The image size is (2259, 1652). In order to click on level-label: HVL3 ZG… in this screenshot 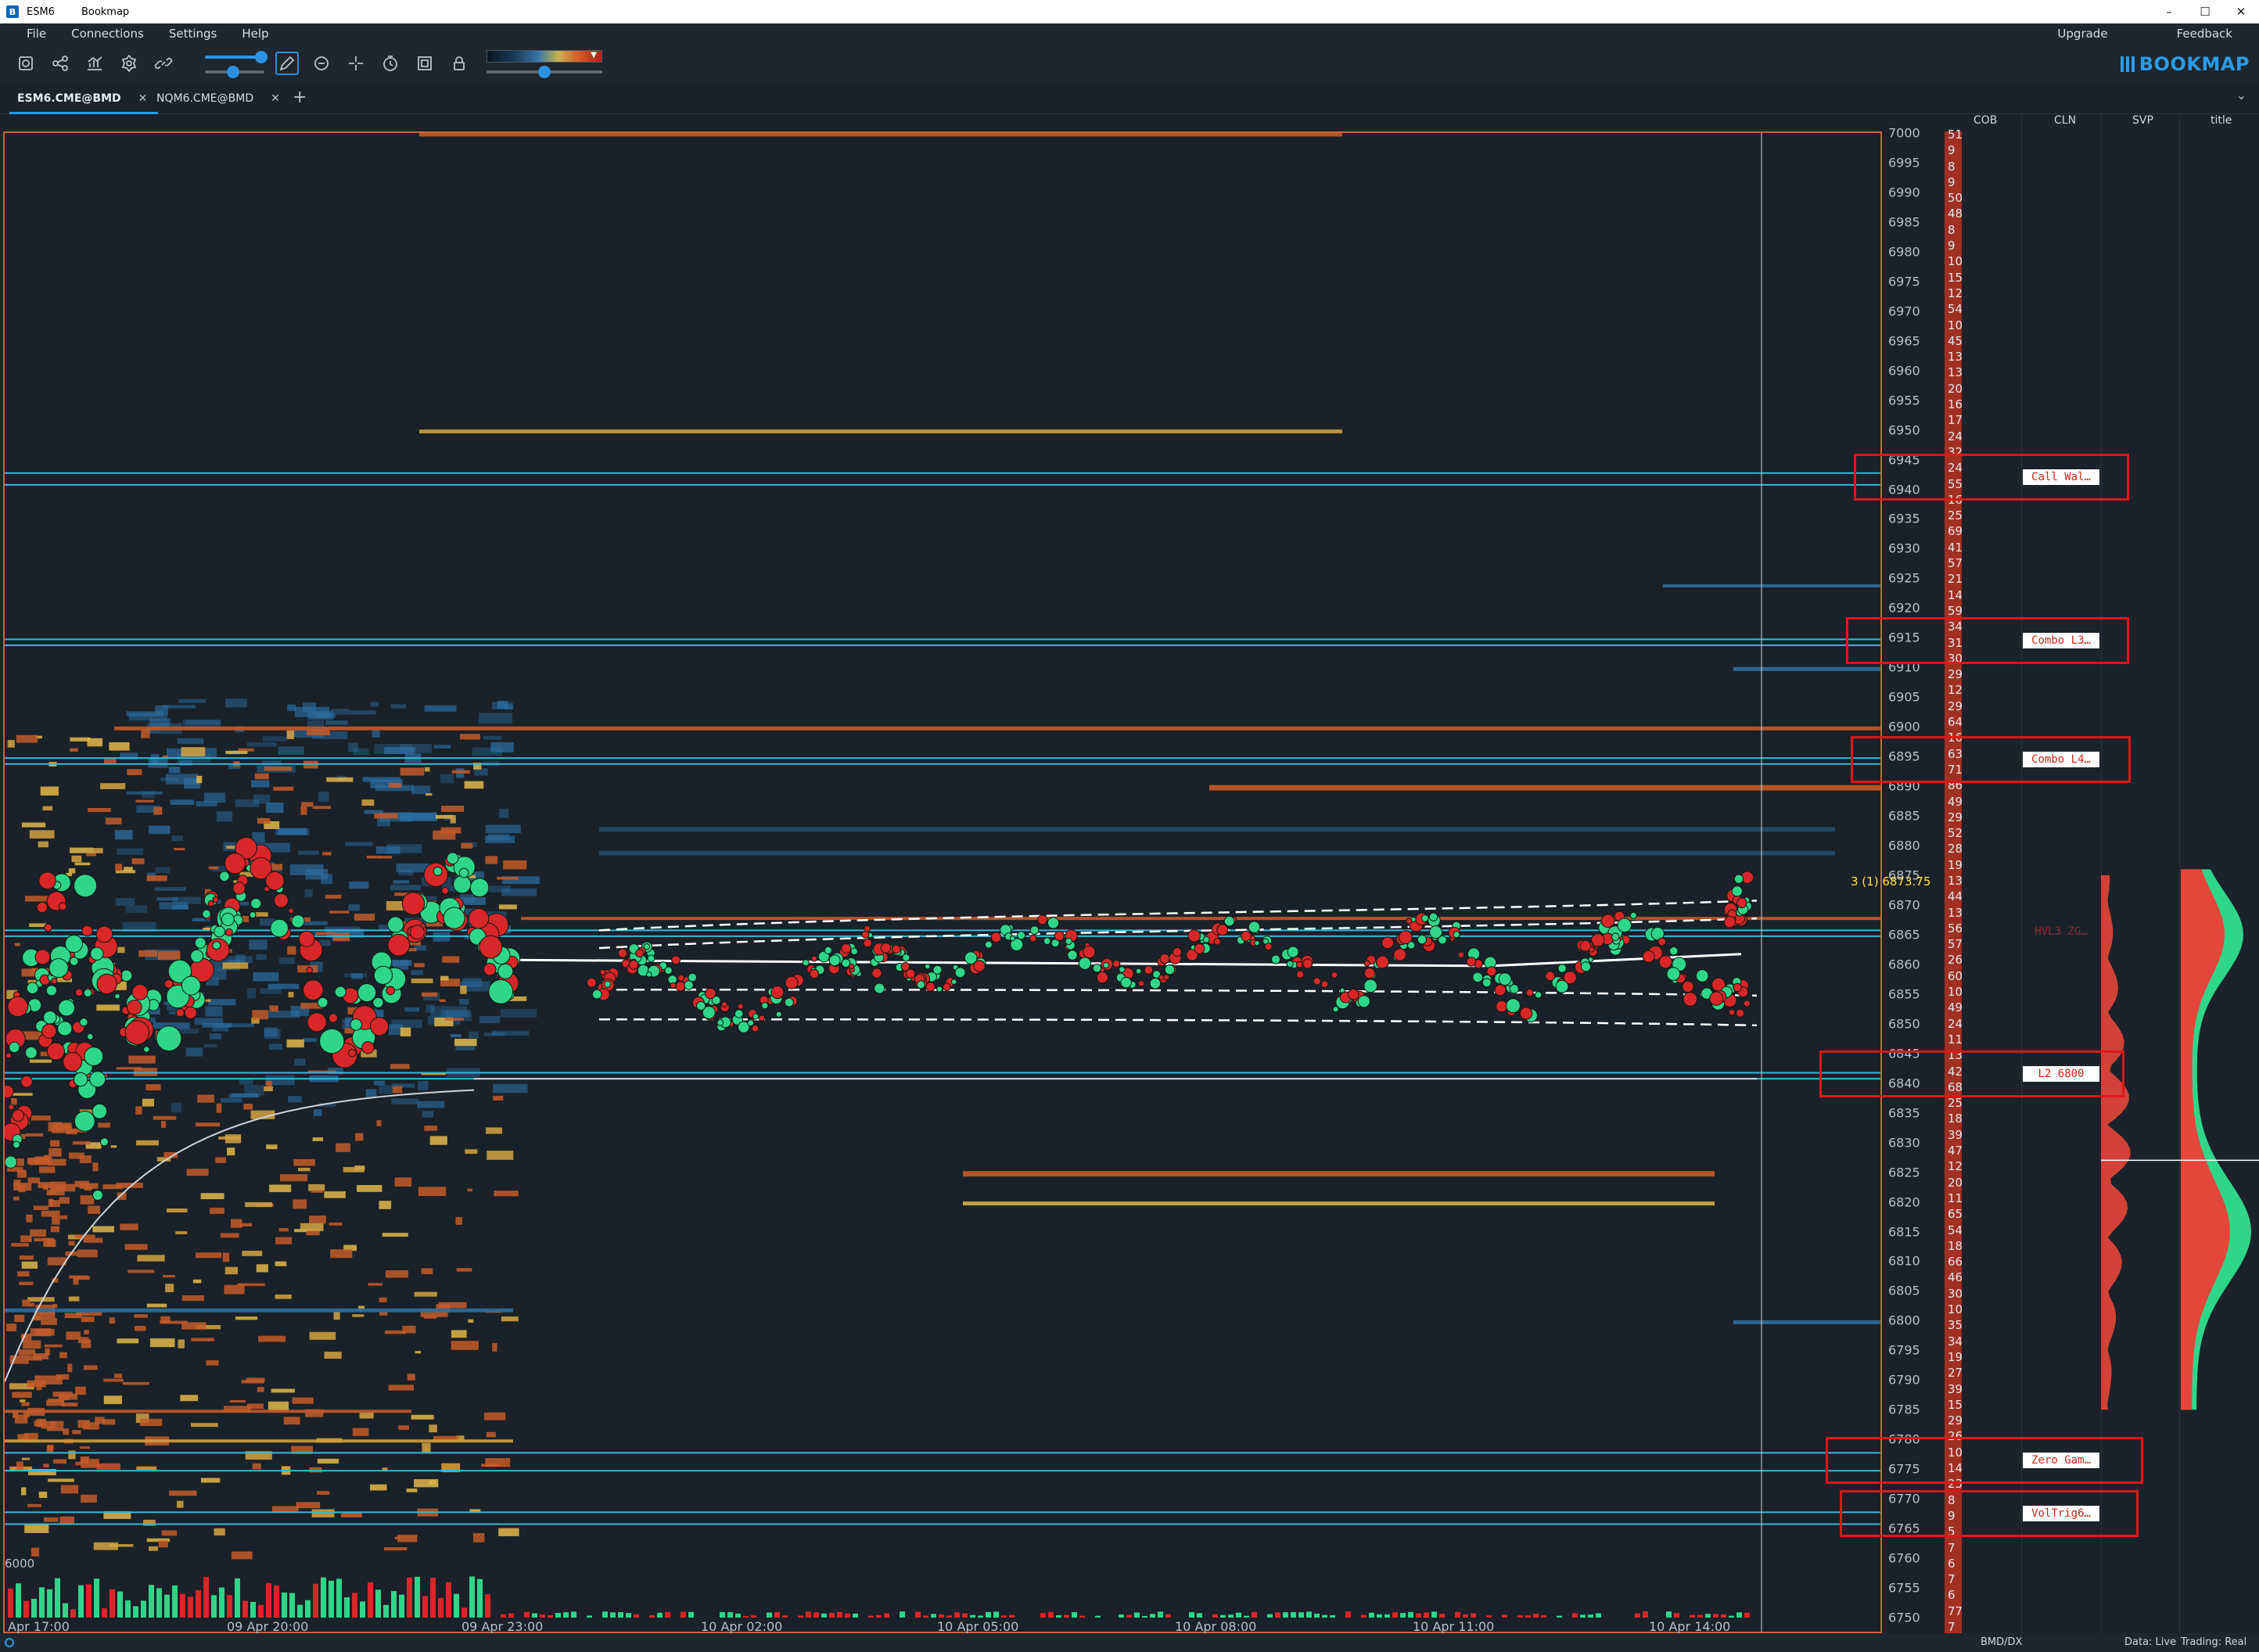, I will do `click(2061, 931)`.